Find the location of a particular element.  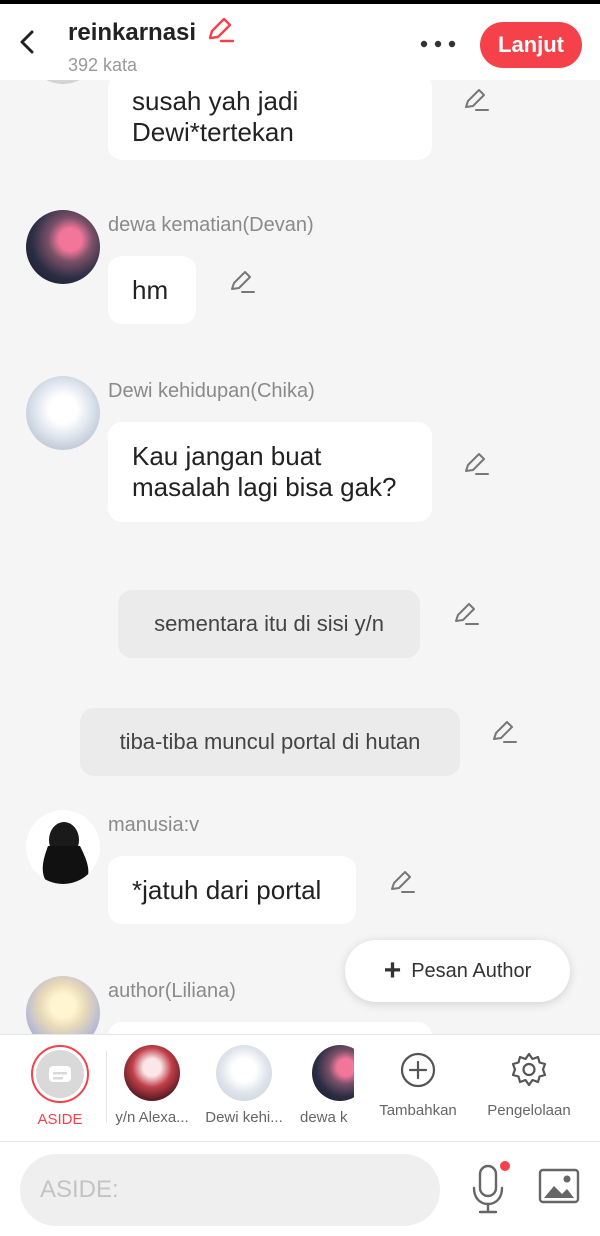

next-button: Lanjut is located at coordinates (531, 45).